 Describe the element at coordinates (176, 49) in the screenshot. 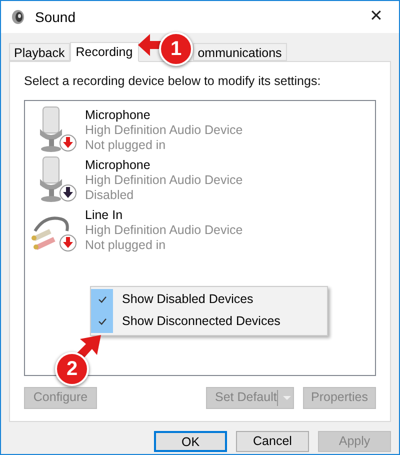

I see `step-badge: 1` at that location.